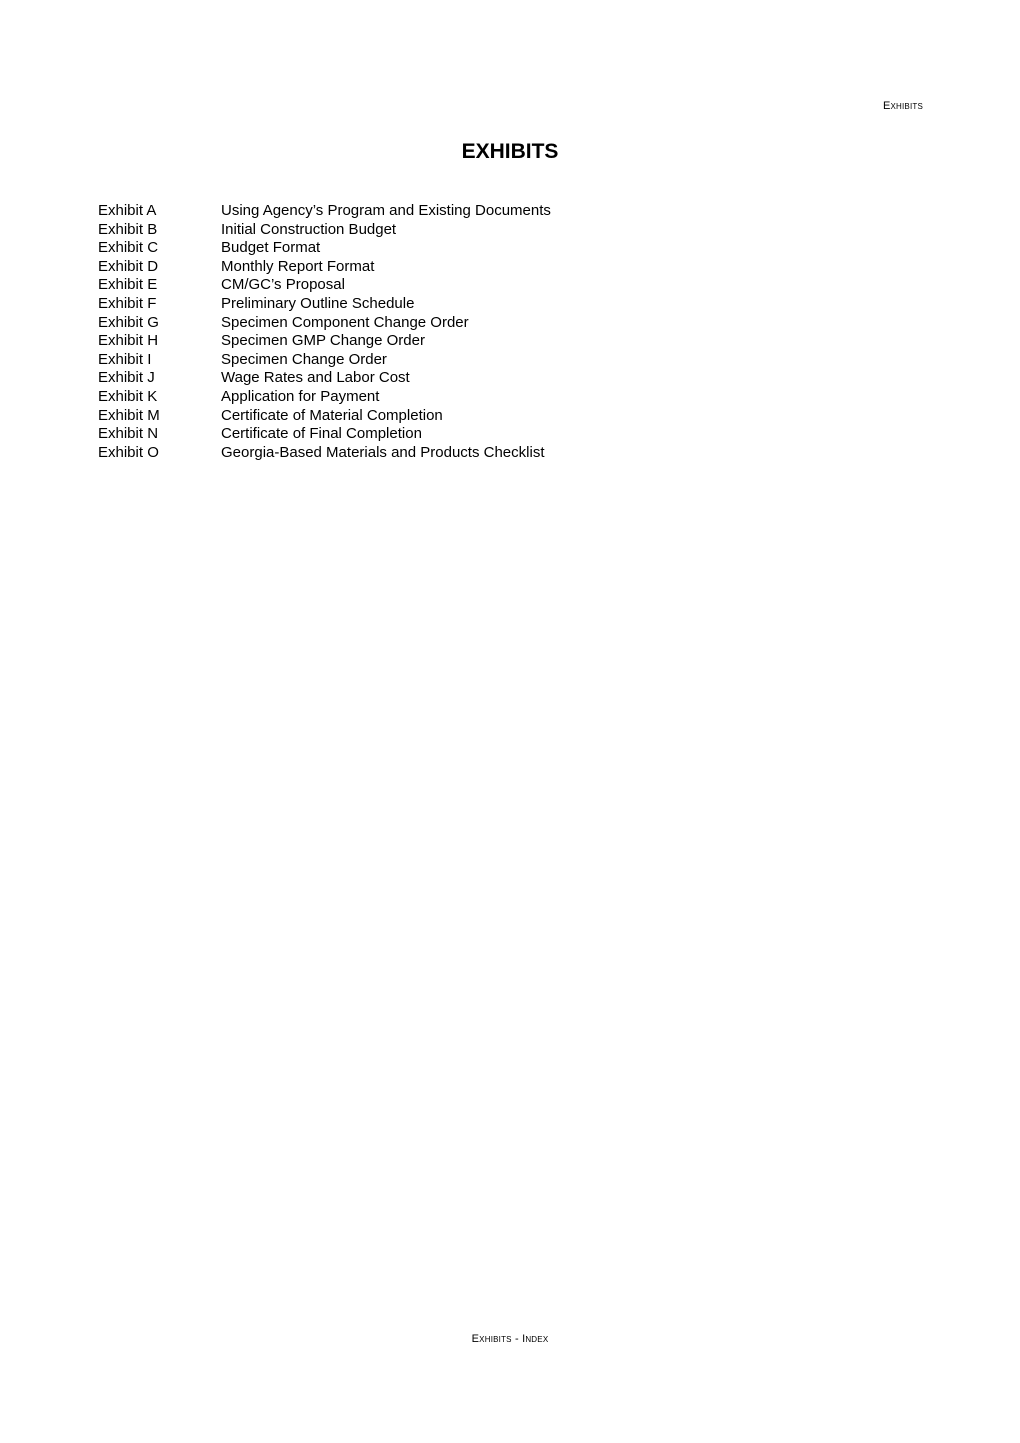 The width and height of the screenshot is (1020, 1443). I want to click on exhibit-label: Exhibit I, so click(125, 359).